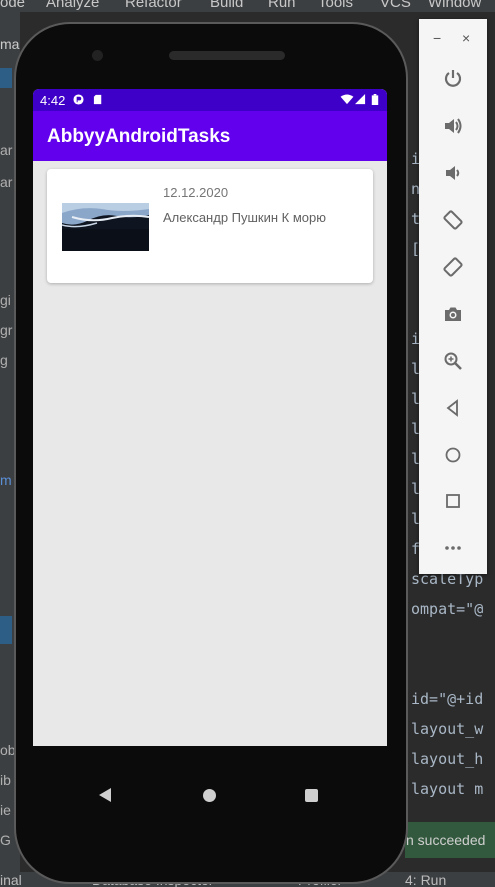 The height and width of the screenshot is (887, 495). I want to click on back-icon, so click(452, 408).